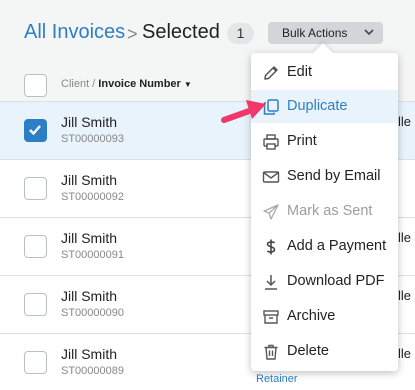 The height and width of the screenshot is (390, 415). Describe the element at coordinates (74, 32) in the screenshot. I see `breadcrumb-all-invoices: All Invoices` at that location.